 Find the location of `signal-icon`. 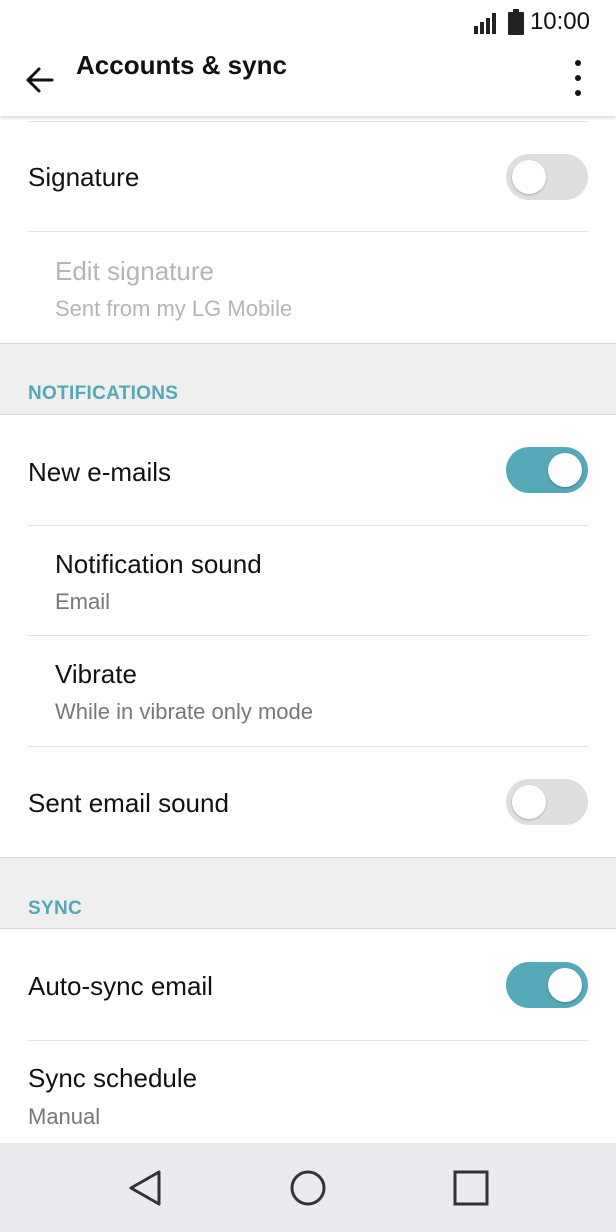

signal-icon is located at coordinates (484, 23).